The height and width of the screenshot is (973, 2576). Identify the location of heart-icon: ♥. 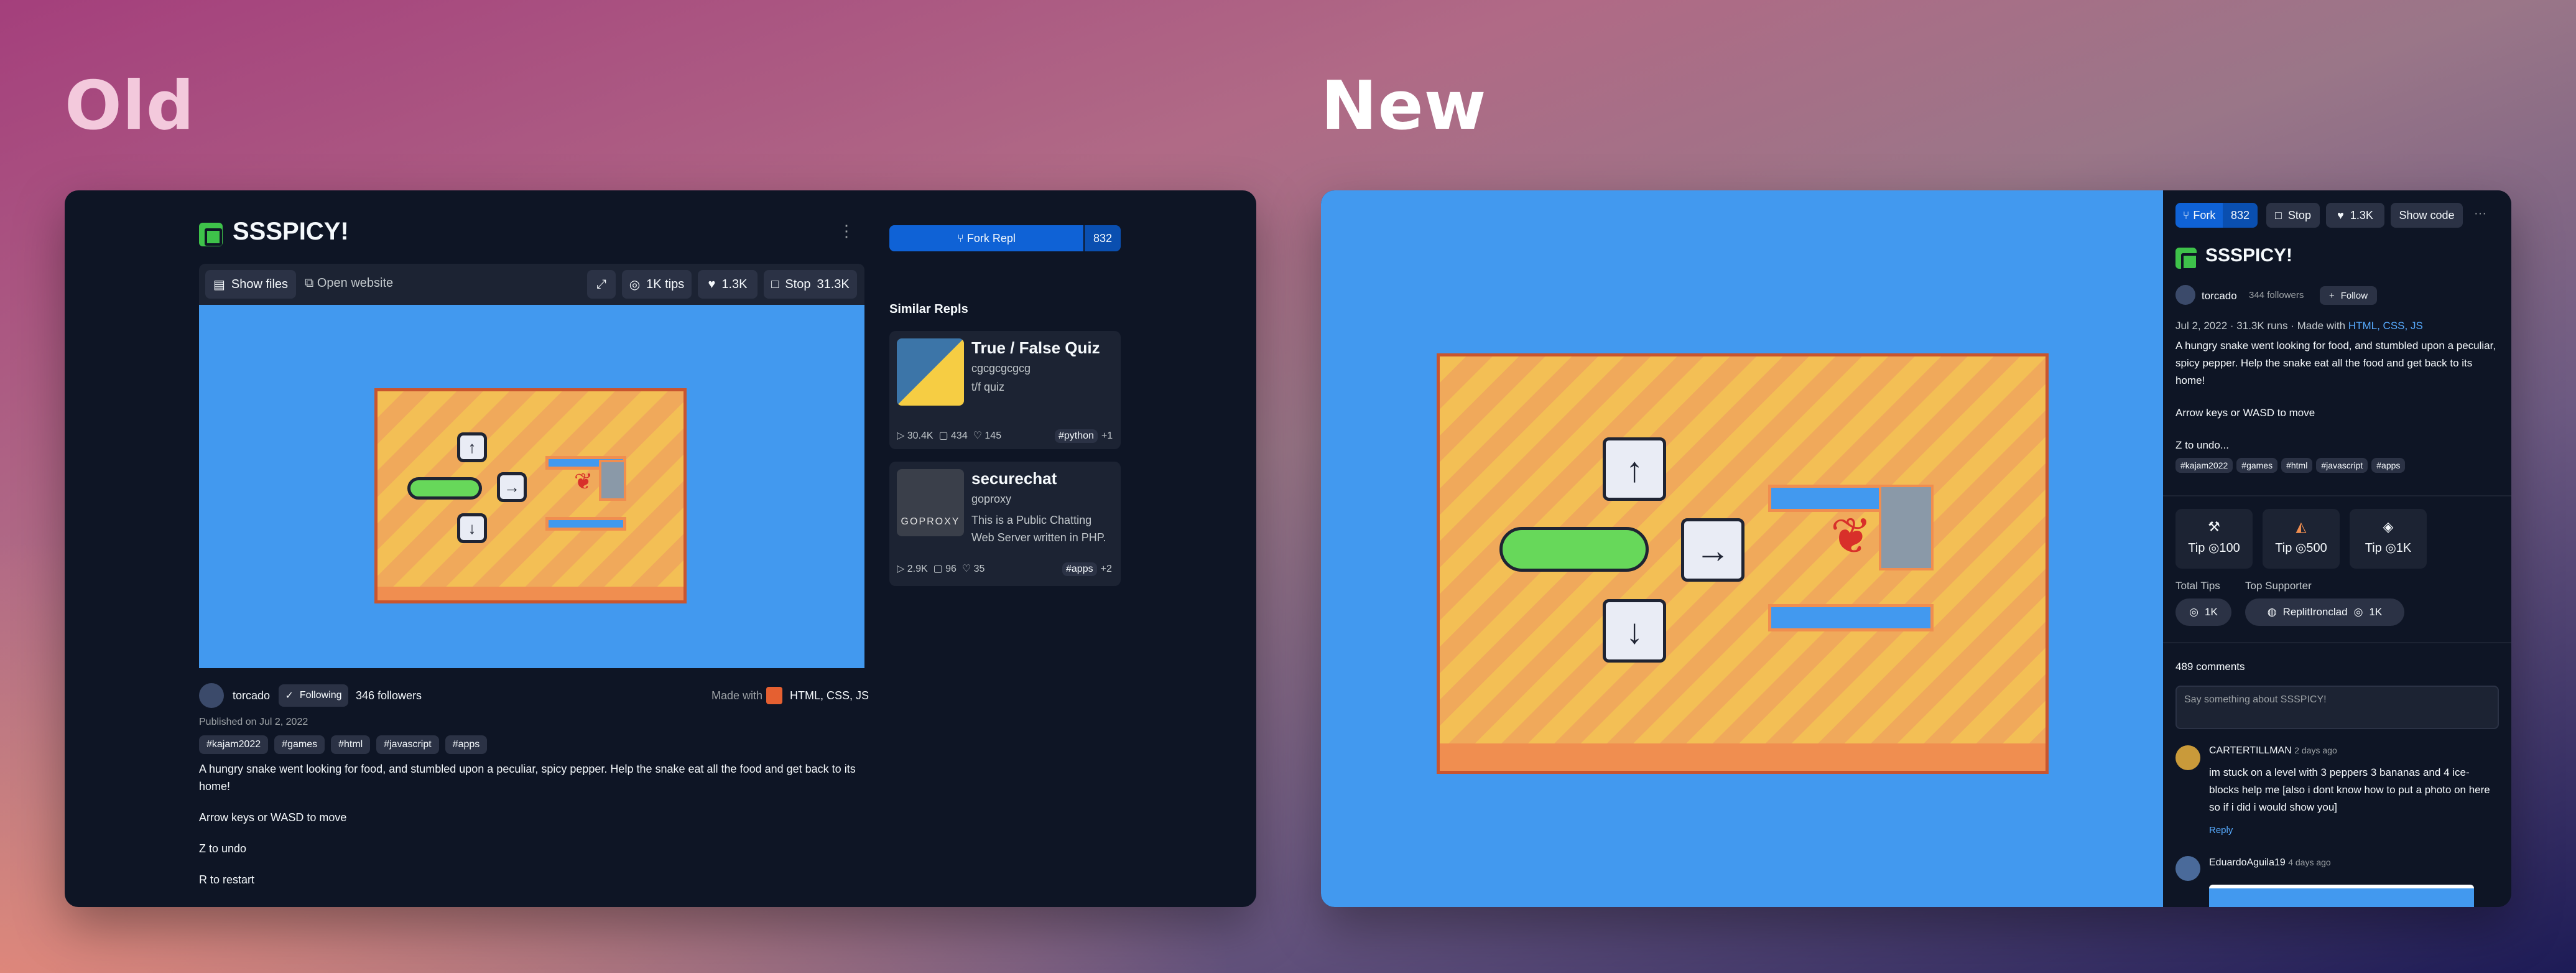
(2341, 214).